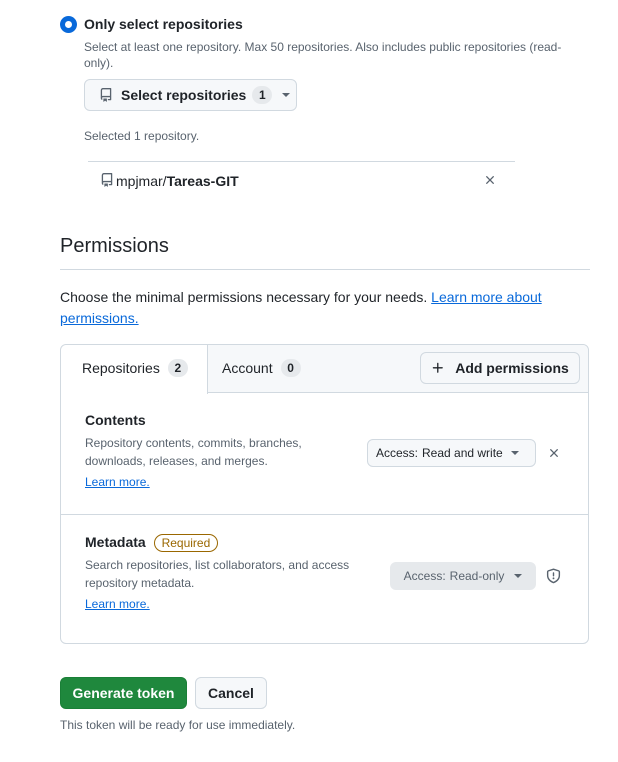  What do you see at coordinates (177, 368) in the screenshot?
I see `tab-repositories-count: 2` at bounding box center [177, 368].